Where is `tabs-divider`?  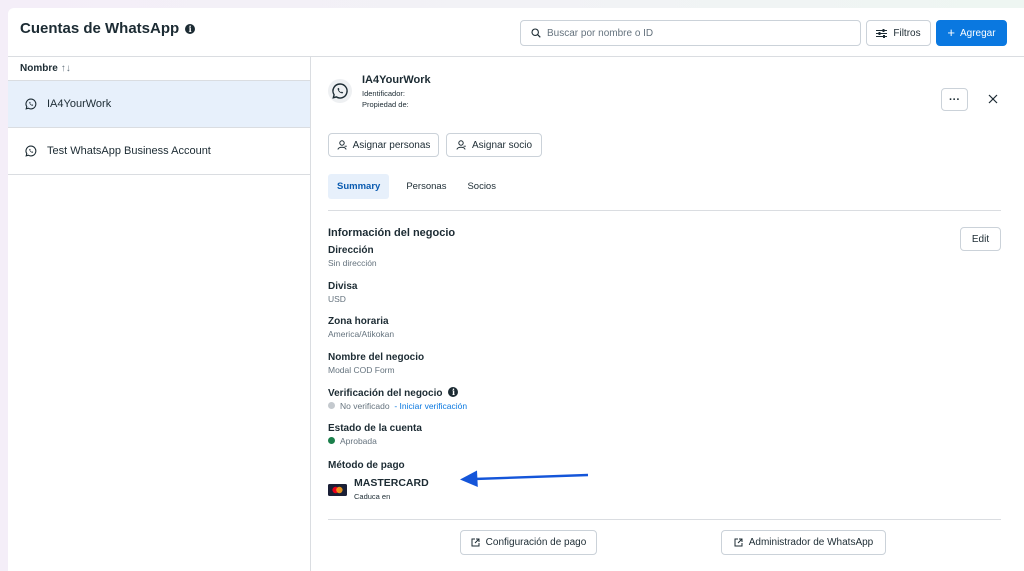 tabs-divider is located at coordinates (664, 210).